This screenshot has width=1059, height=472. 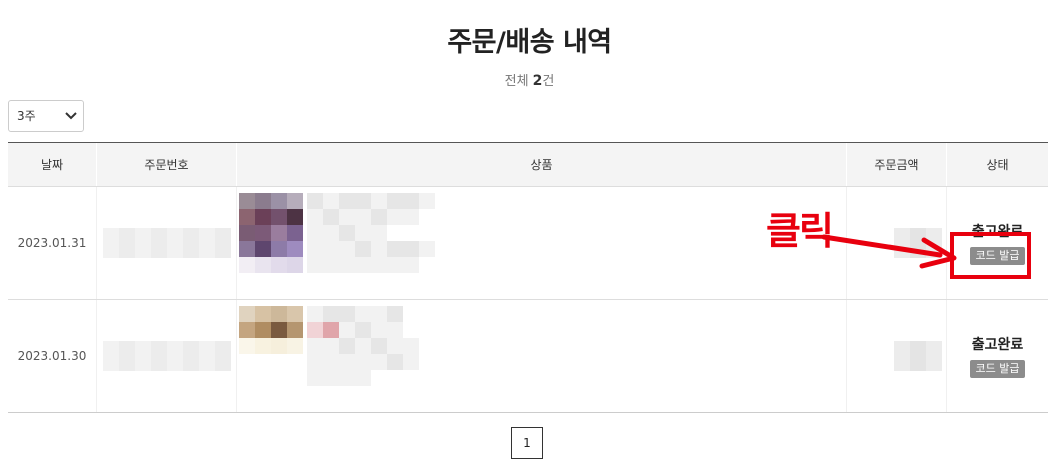 What do you see at coordinates (529, 42) in the screenshot?
I see `page-title: 주문/배송 내역` at bounding box center [529, 42].